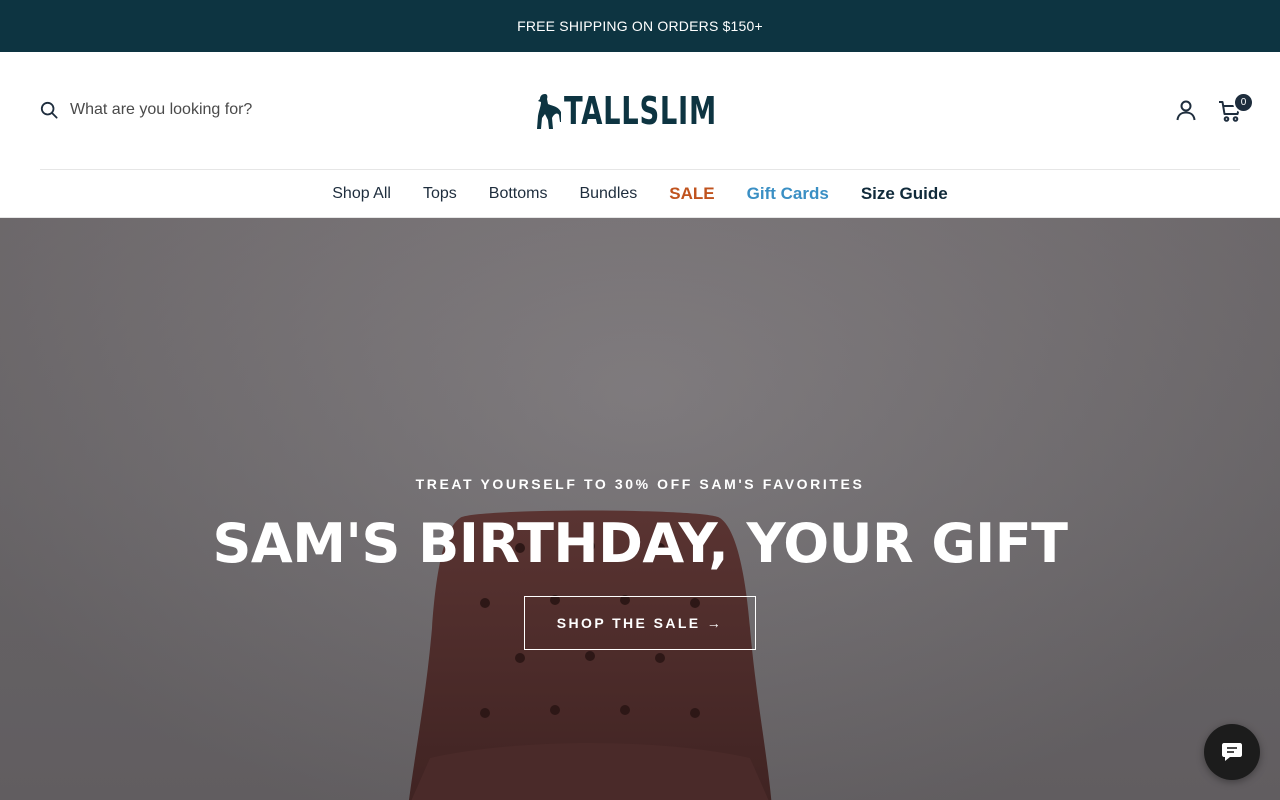 This screenshot has width=1280, height=800. What do you see at coordinates (608, 194) in the screenshot?
I see `nav-item-bundles: Bundles` at bounding box center [608, 194].